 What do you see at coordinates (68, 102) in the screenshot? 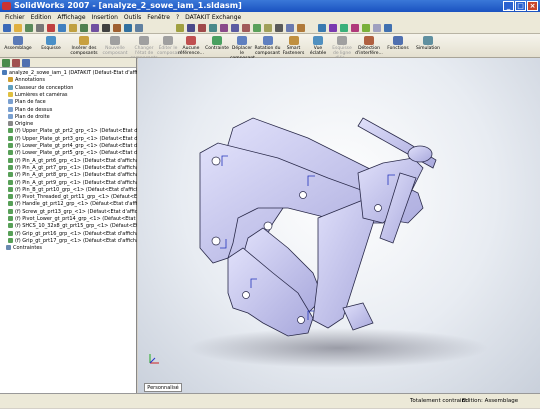
I see `tree-item: Plan de face` at bounding box center [68, 102].